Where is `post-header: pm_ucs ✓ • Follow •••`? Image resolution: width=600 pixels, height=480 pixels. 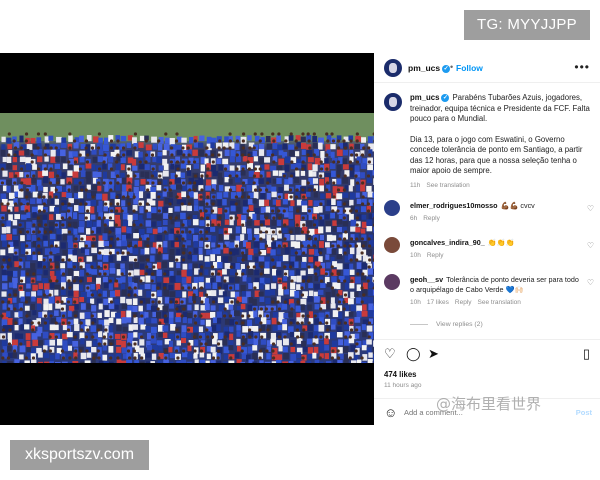 post-header: pm_ucs ✓ • Follow ••• is located at coordinates (487, 68).